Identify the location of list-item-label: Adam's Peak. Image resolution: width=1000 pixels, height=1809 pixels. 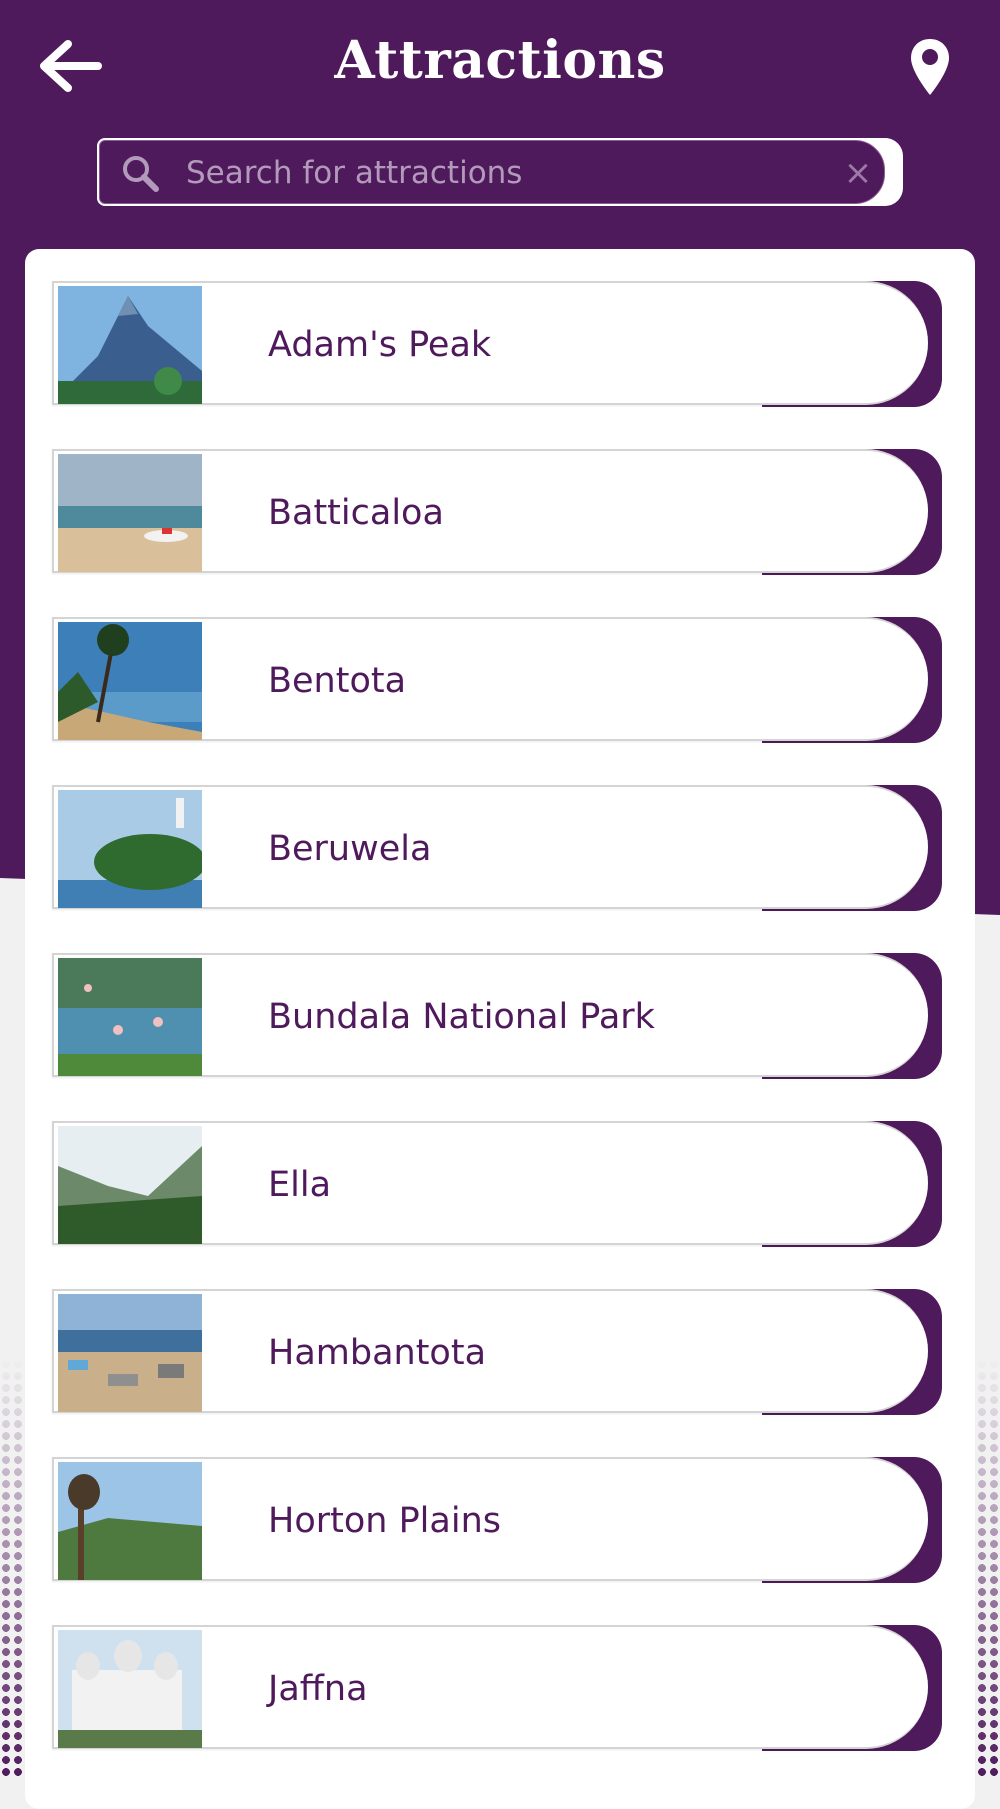
(380, 345).